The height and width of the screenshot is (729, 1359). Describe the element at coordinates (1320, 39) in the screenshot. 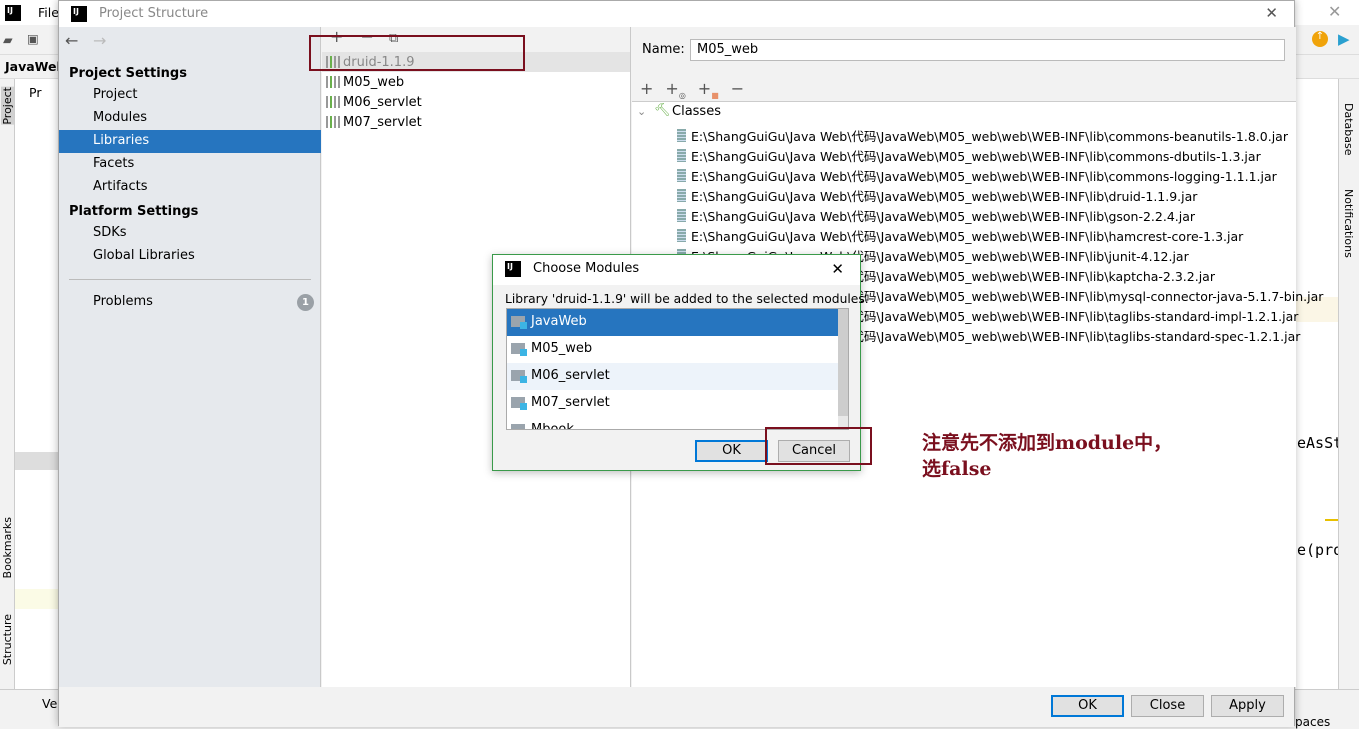

I see `update-icon: ↑` at that location.